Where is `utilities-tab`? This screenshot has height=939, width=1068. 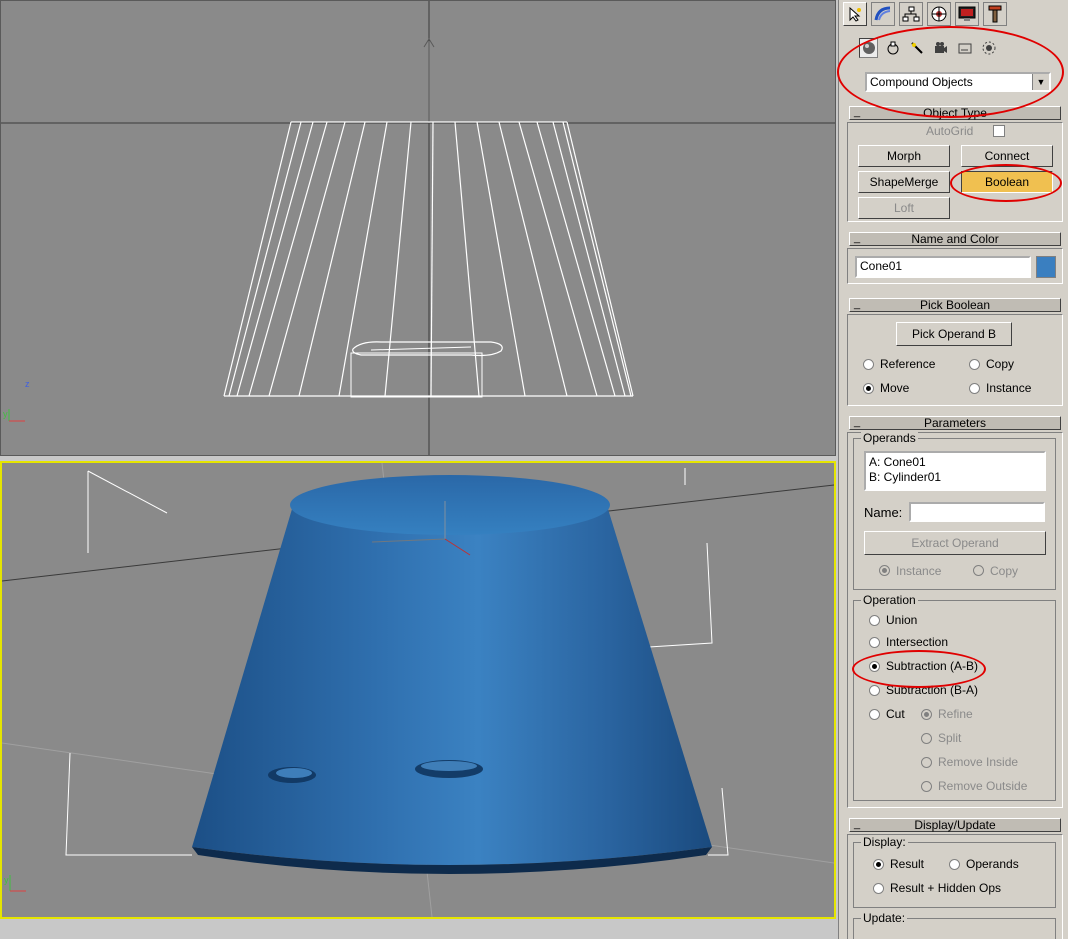
utilities-tab is located at coordinates (995, 14).